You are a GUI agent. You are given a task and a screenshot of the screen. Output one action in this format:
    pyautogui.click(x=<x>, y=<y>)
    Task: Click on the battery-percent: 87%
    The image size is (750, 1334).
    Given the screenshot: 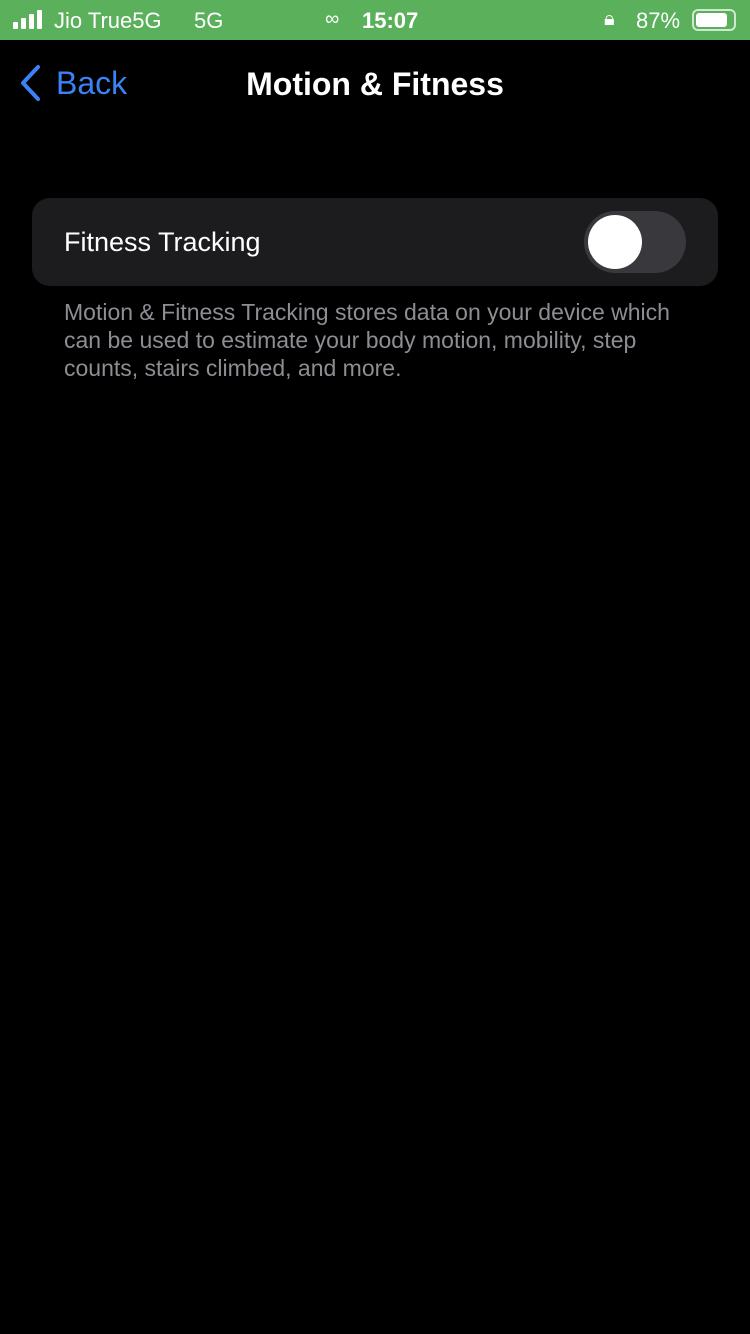 What is the action you would take?
    pyautogui.click(x=658, y=20)
    